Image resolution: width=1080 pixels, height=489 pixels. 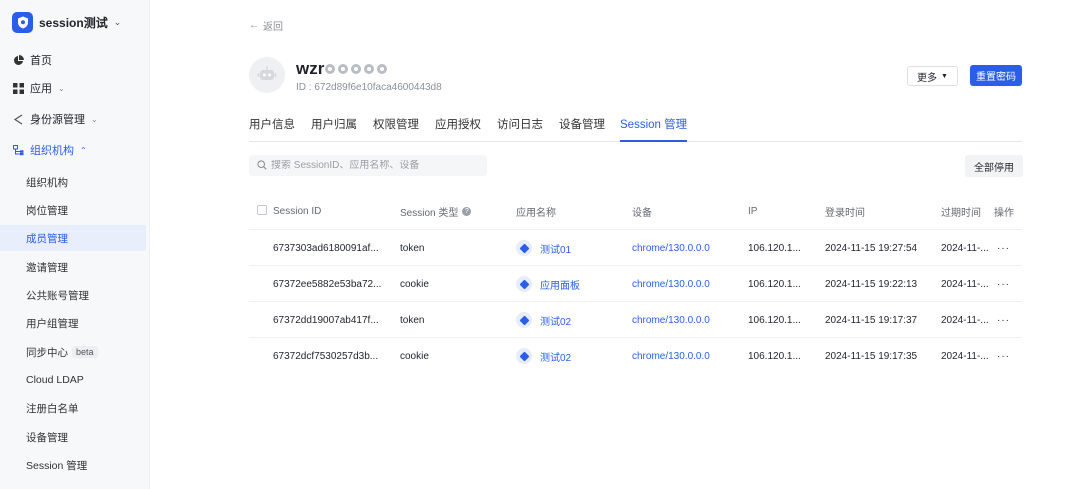 I want to click on sidebar-subitem-org-structure: 组织机构, so click(x=73, y=182).